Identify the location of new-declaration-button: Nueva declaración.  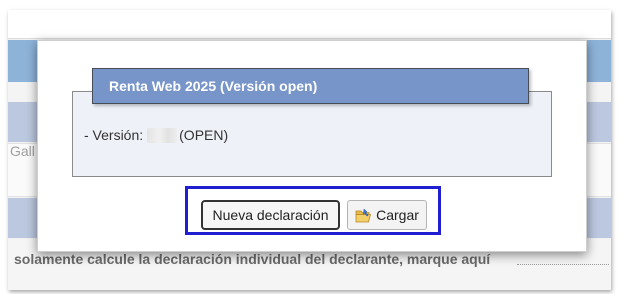
(270, 215).